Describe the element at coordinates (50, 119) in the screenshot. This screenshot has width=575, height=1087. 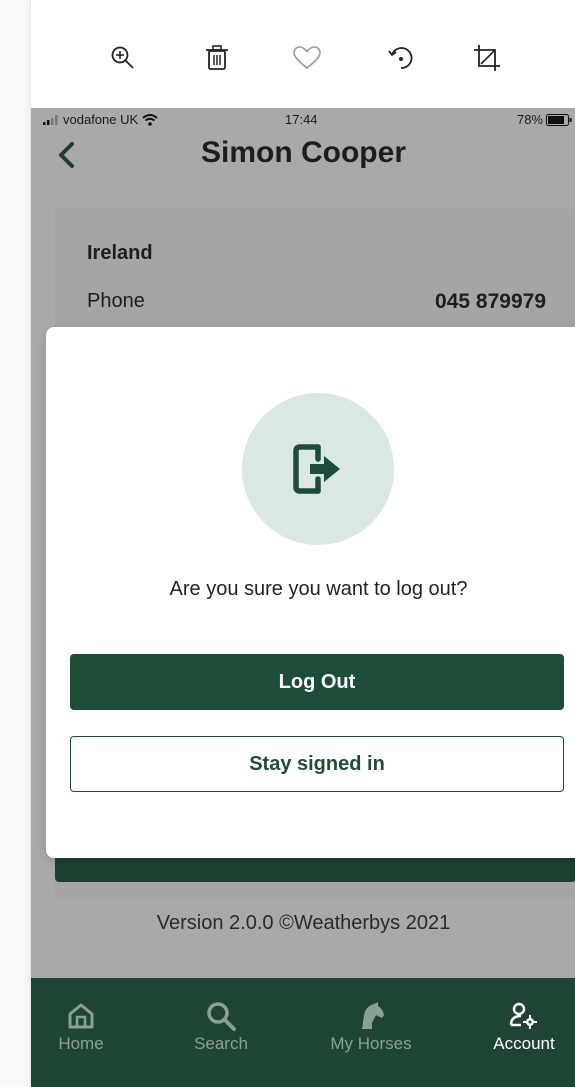
I see `signal-icon` at that location.